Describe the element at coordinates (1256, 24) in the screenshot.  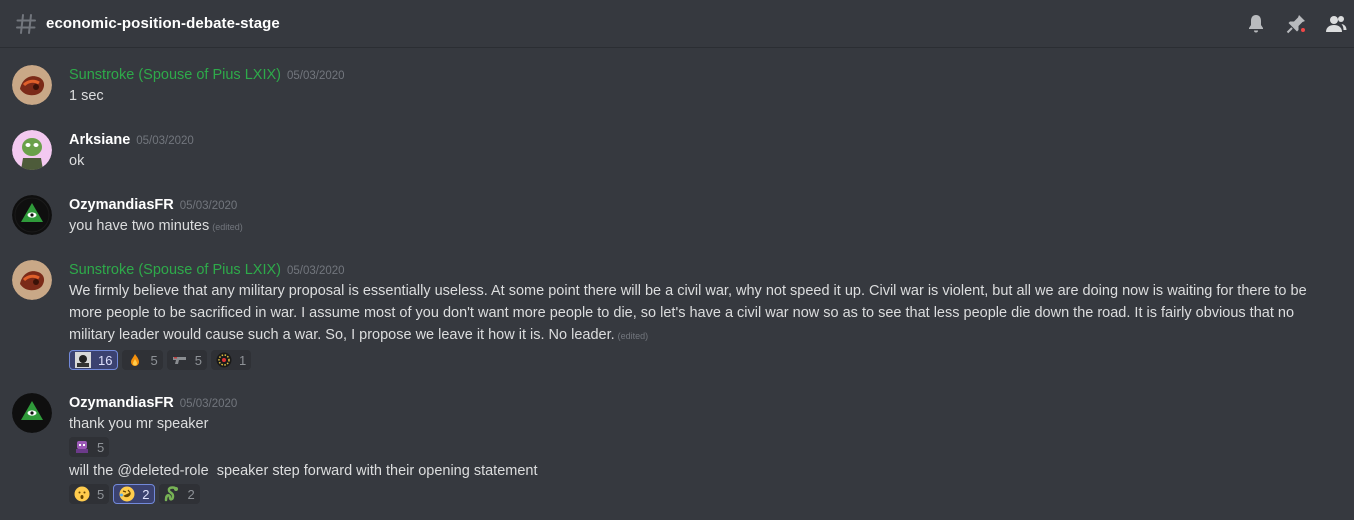
I see `bell-icon` at that location.